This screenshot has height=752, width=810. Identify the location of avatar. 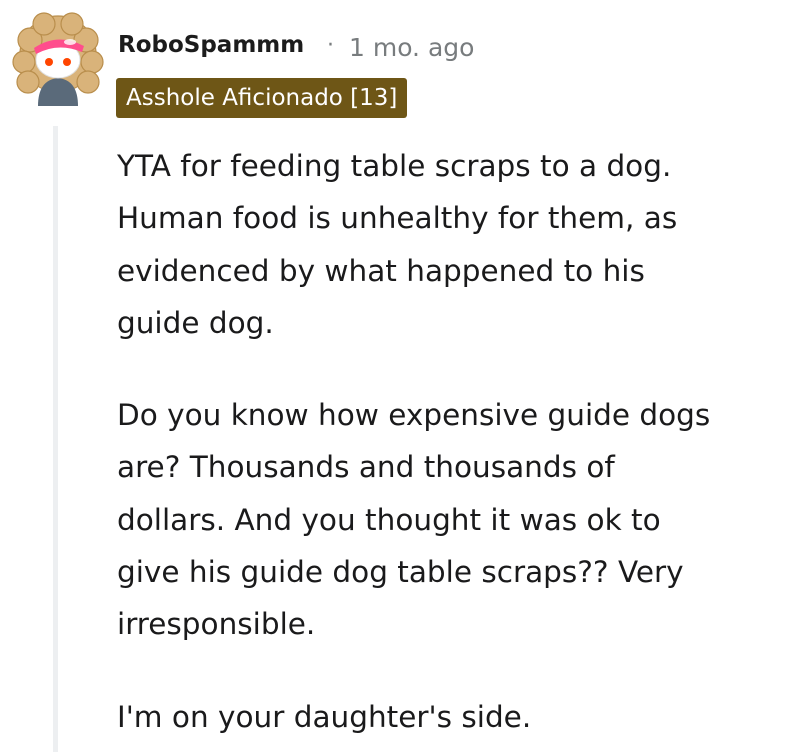
(58, 58).